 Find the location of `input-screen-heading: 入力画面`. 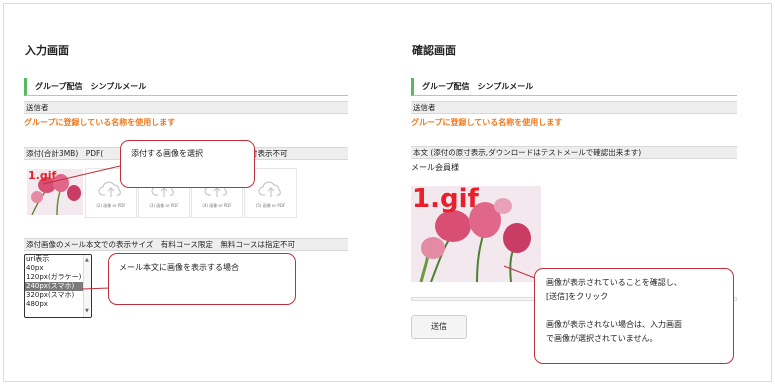

input-screen-heading: 入力画面 is located at coordinates (47, 50).